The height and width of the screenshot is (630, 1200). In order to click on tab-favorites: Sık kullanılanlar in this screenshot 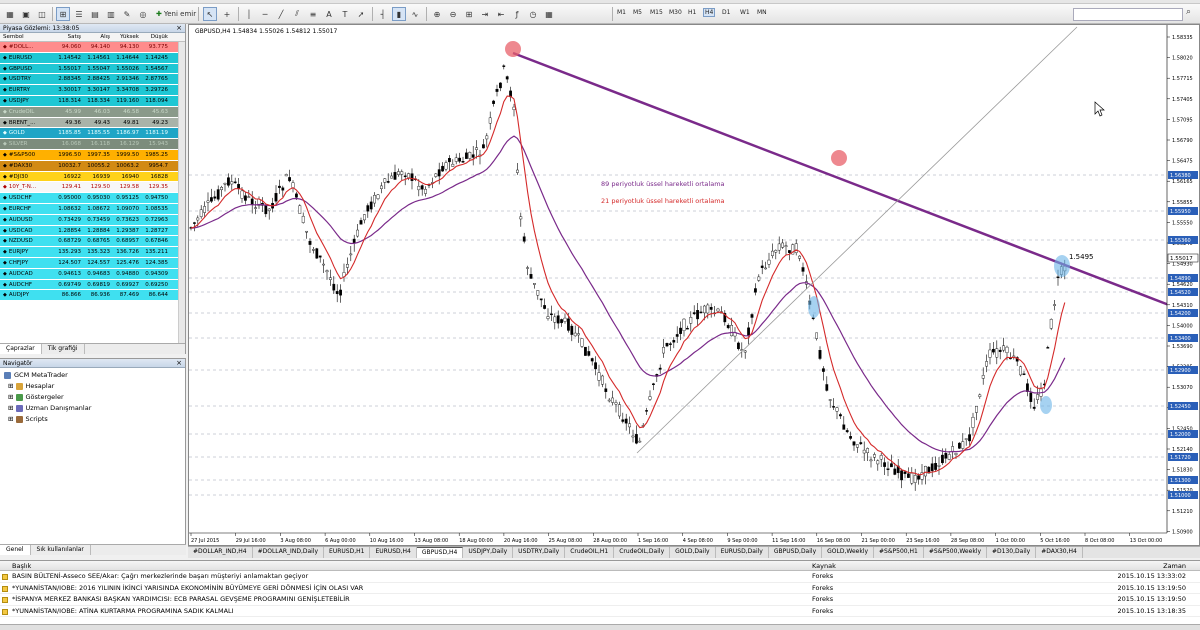, I will do `click(61, 550)`.